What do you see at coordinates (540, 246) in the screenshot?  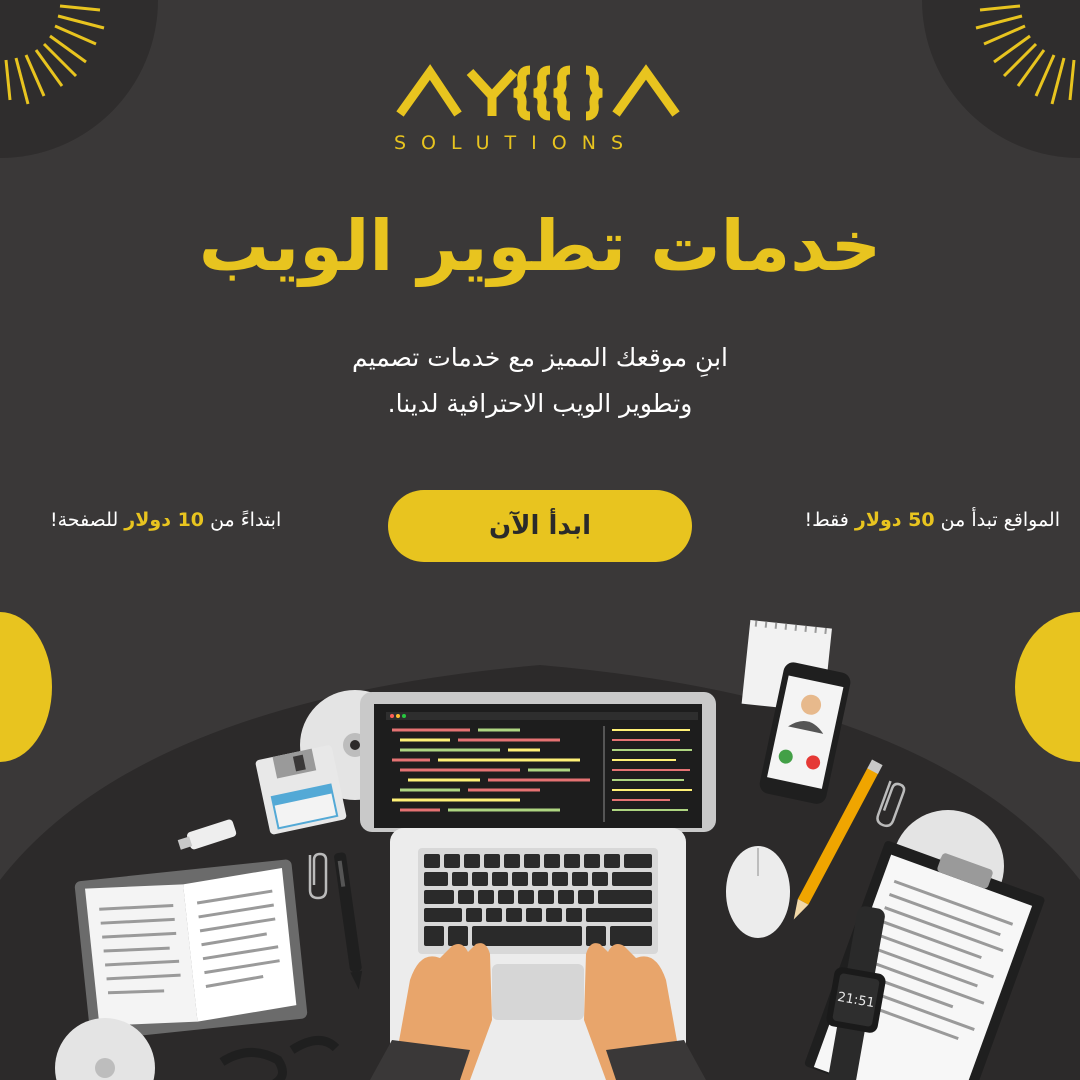 I see `headline: خدمات تطوير الويب` at bounding box center [540, 246].